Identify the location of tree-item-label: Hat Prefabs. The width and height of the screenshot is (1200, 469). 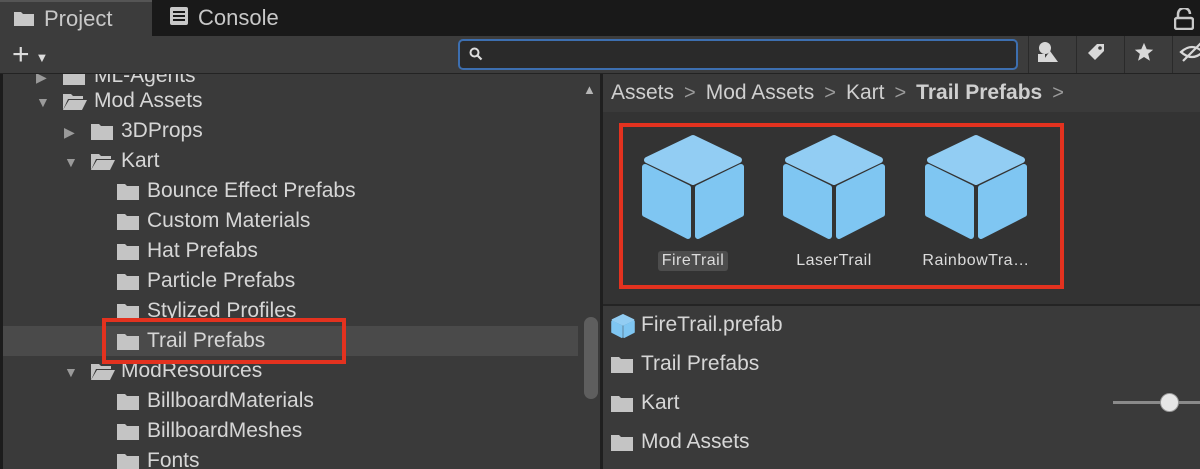
(202, 250).